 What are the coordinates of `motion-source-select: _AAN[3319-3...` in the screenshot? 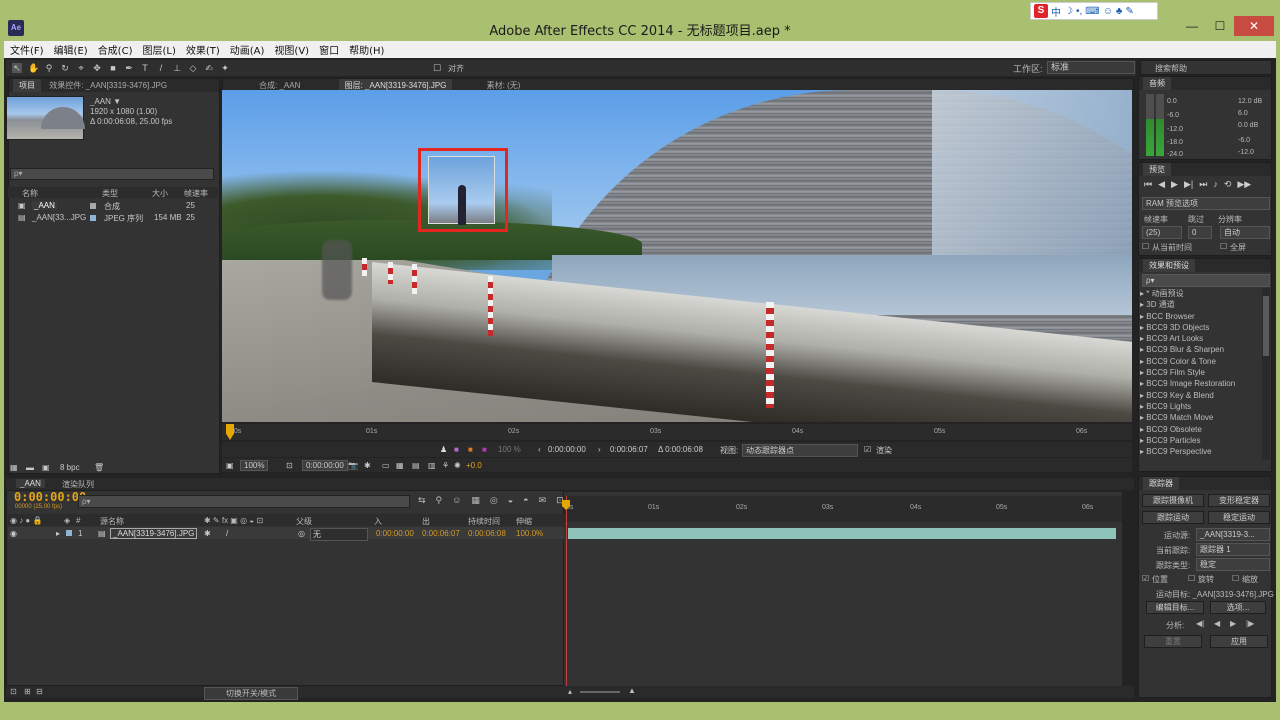 It's located at (1233, 534).